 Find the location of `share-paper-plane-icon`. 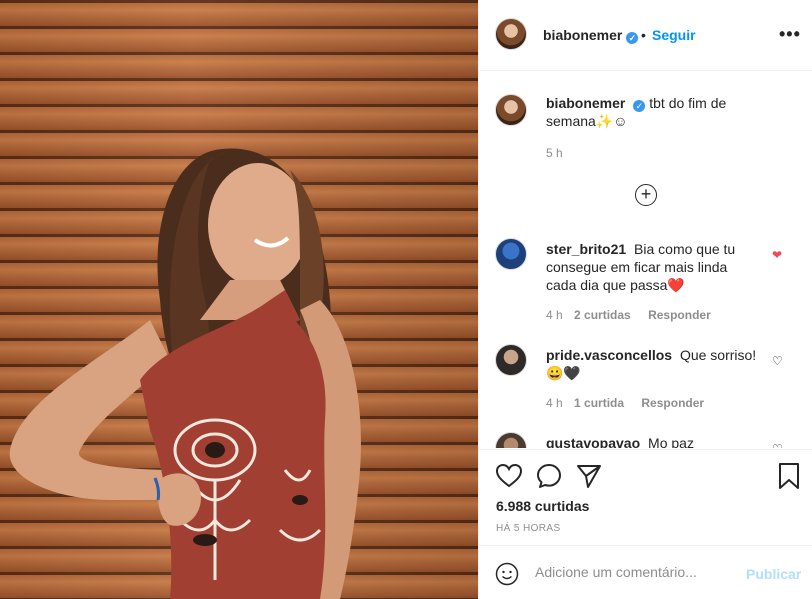

share-paper-plane-icon is located at coordinates (589, 476).